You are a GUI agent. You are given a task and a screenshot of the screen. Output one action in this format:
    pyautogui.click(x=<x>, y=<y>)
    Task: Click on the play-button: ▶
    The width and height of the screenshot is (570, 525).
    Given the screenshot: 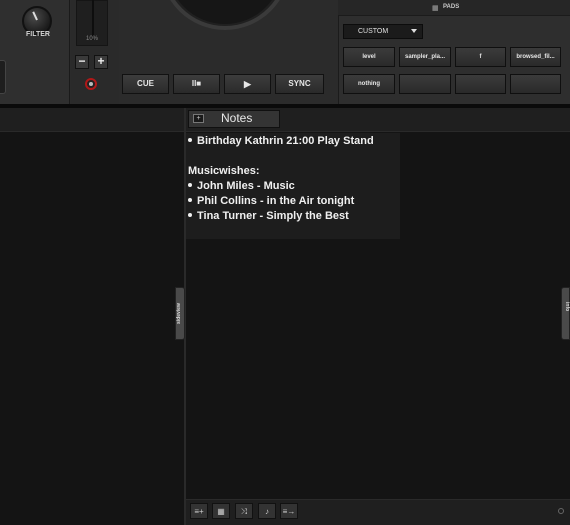 What is the action you would take?
    pyautogui.click(x=247, y=84)
    